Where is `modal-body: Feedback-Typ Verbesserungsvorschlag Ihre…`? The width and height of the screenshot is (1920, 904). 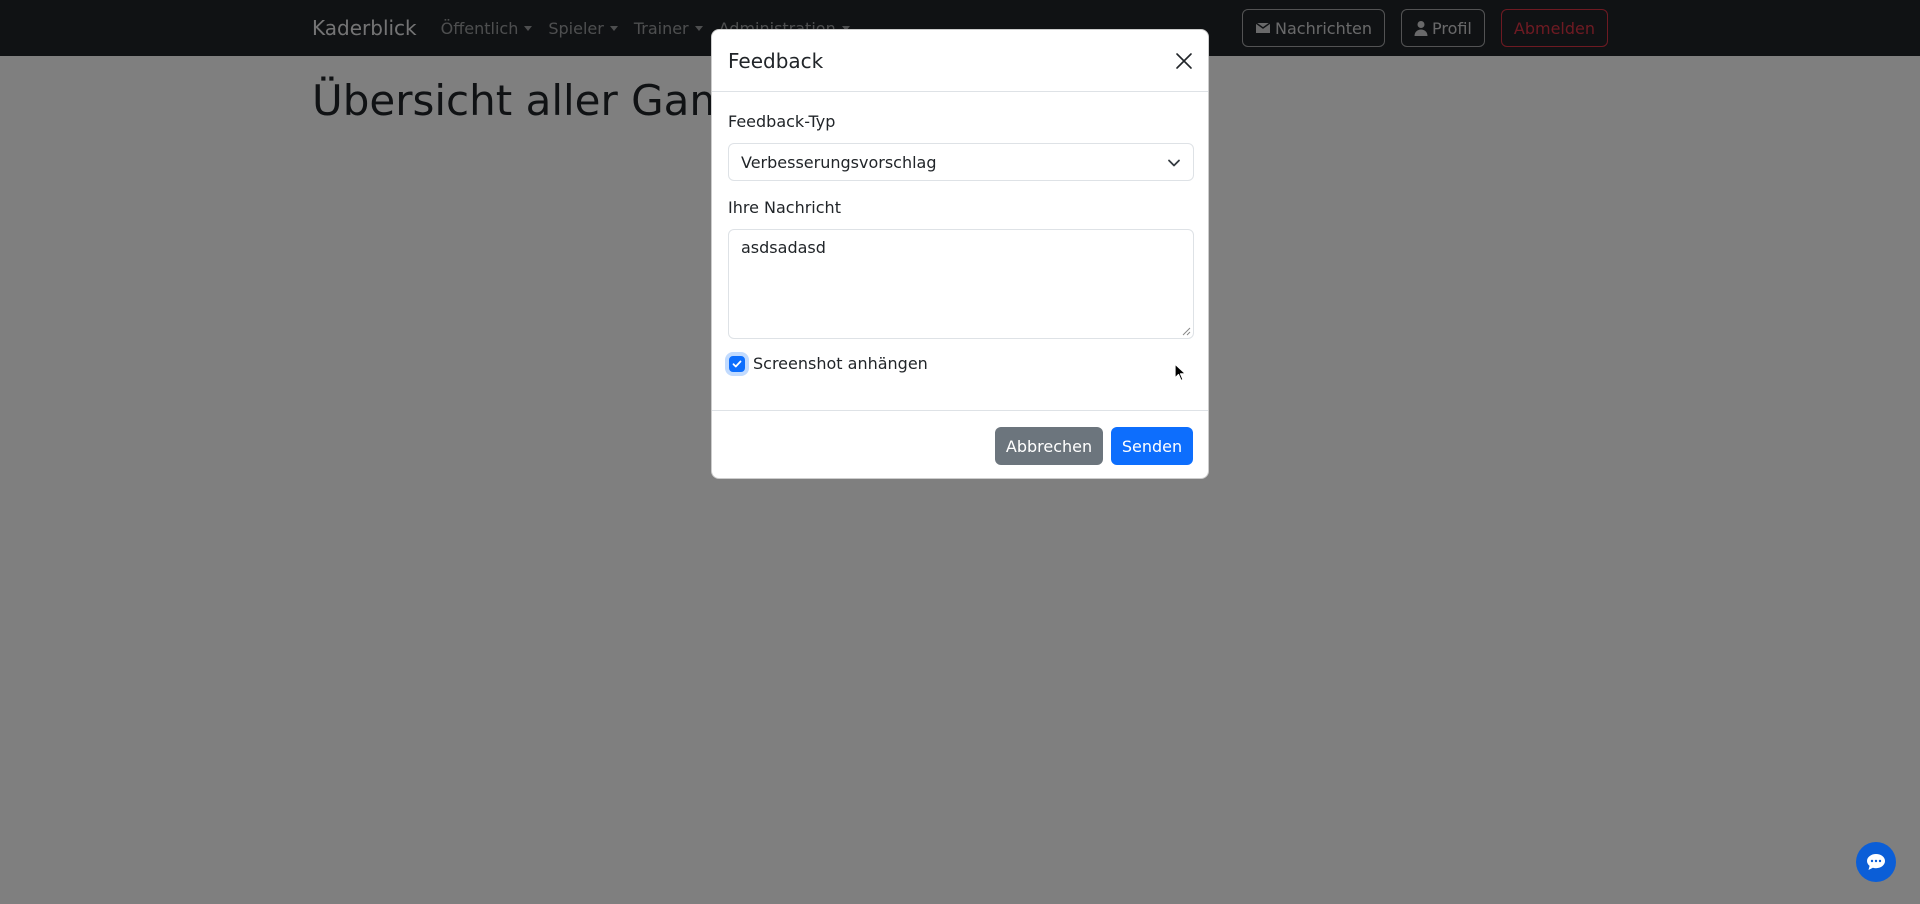 modal-body: Feedback-Typ Verbesserungsvorschlag Ihre… is located at coordinates (960, 251).